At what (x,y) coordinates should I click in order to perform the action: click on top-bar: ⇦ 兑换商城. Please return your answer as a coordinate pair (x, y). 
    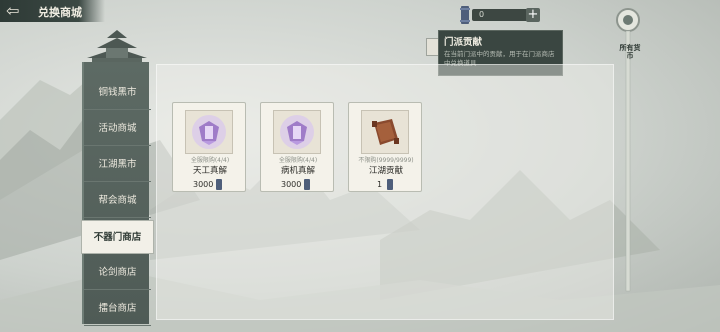
    Looking at the image, I should click on (52, 11).